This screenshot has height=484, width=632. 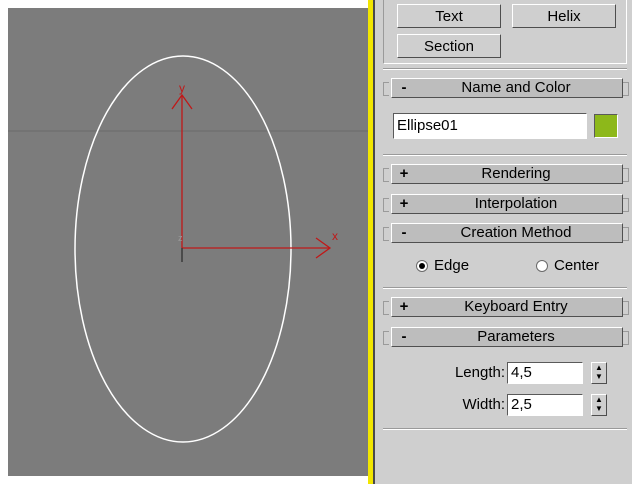 What do you see at coordinates (564, 16) in the screenshot?
I see `helix-button: Helix` at bounding box center [564, 16].